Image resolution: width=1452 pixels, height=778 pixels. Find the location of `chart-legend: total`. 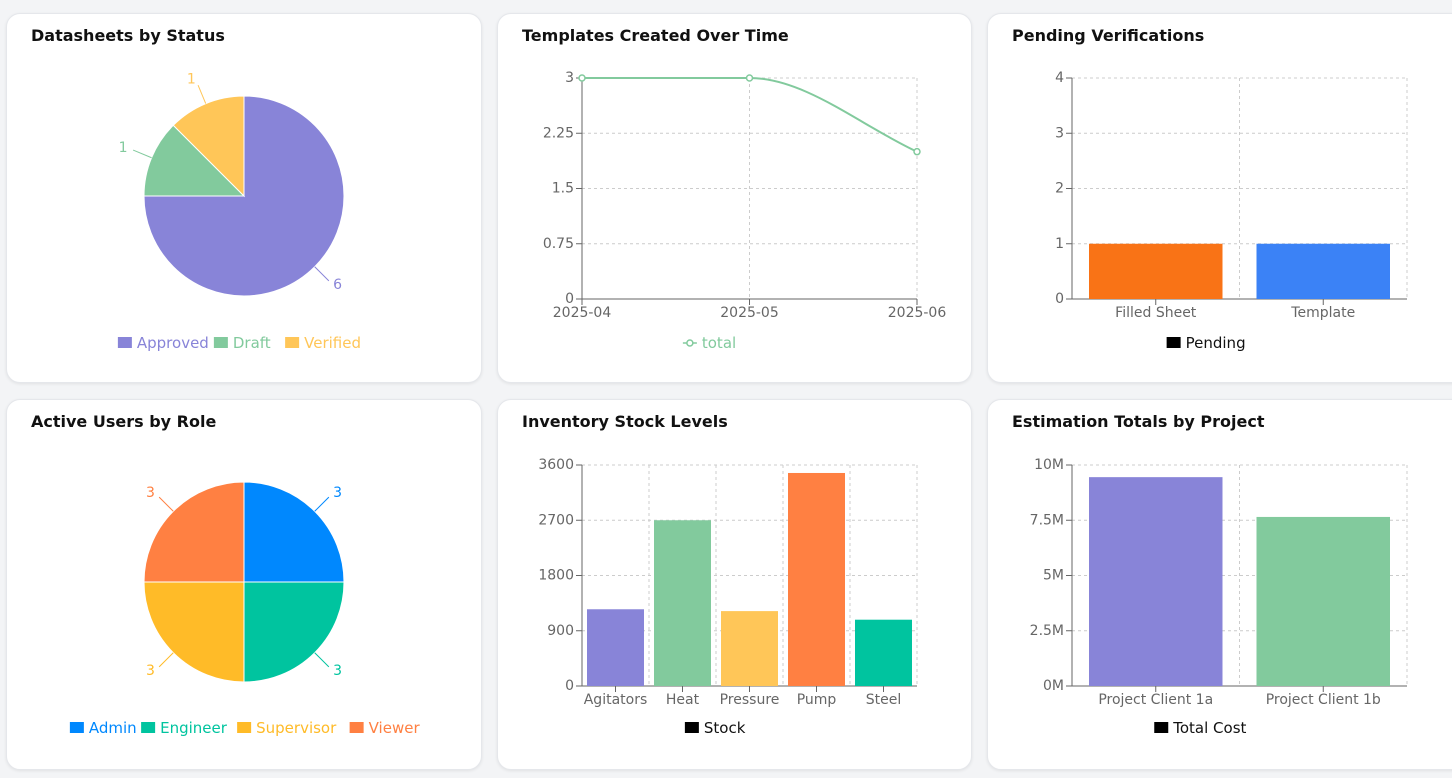

chart-legend: total is located at coordinates (709, 343).